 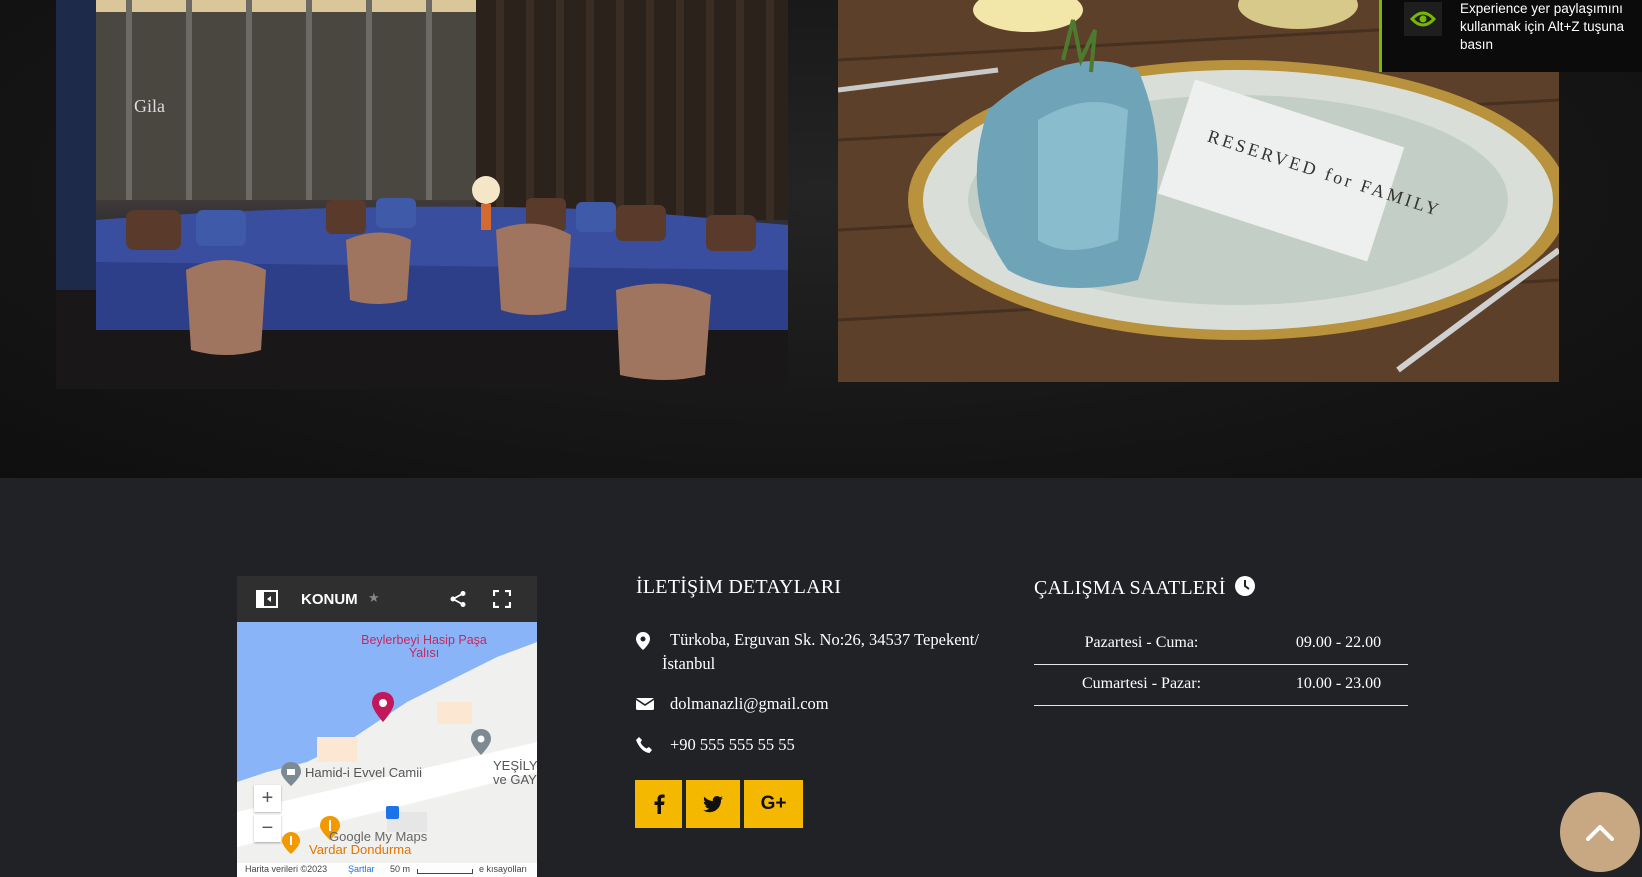 I want to click on map-place-label: Hamid-i Evvel Camii, so click(x=363, y=772).